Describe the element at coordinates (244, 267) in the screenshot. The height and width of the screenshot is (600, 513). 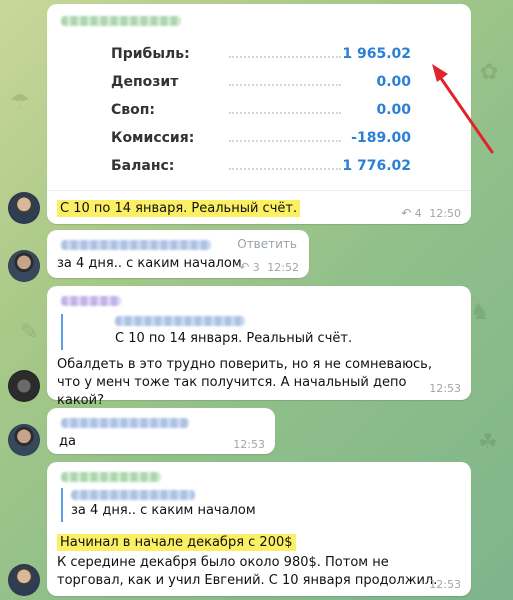
I see `reply-arrow-icon: ↶` at that location.